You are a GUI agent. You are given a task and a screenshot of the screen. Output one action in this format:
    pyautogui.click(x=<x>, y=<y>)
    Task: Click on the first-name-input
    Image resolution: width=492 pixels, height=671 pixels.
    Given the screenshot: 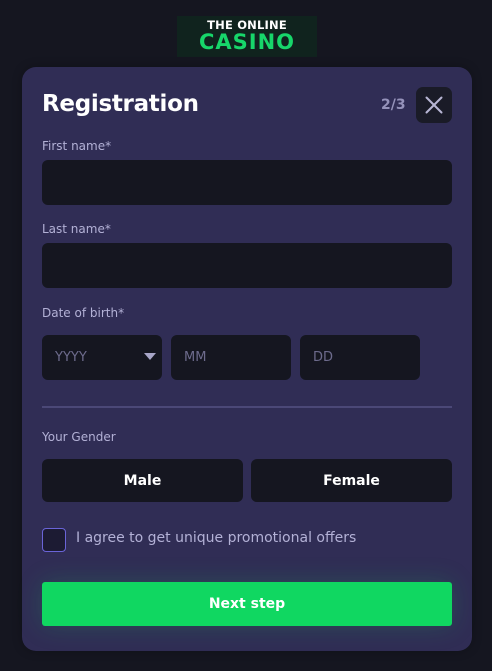 What is the action you would take?
    pyautogui.click(x=247, y=182)
    